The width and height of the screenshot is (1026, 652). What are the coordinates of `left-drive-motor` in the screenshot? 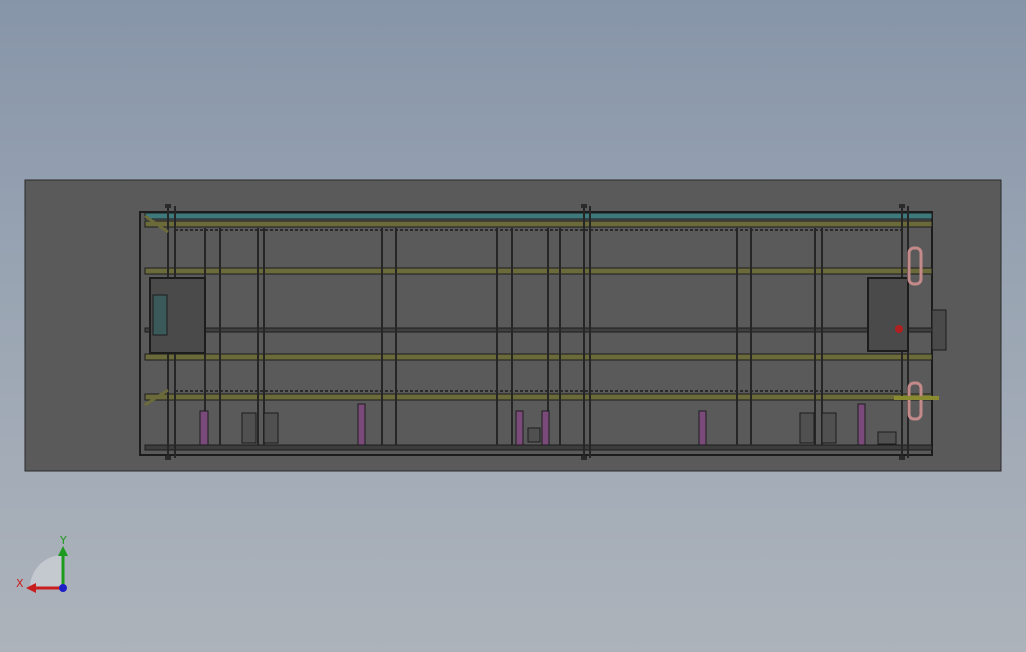 It's located at (160, 315).